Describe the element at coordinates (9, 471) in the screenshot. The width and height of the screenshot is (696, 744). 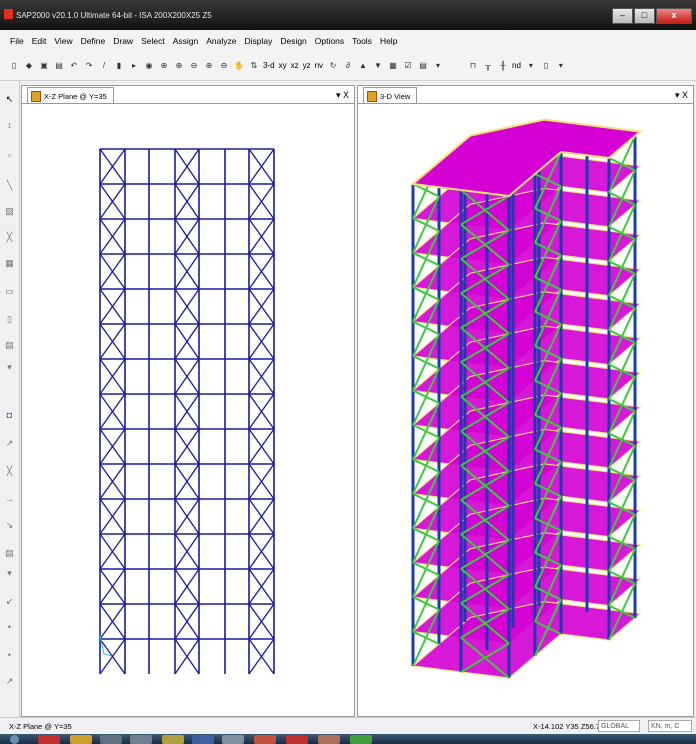
I see `intersect-icon: ╳` at that location.